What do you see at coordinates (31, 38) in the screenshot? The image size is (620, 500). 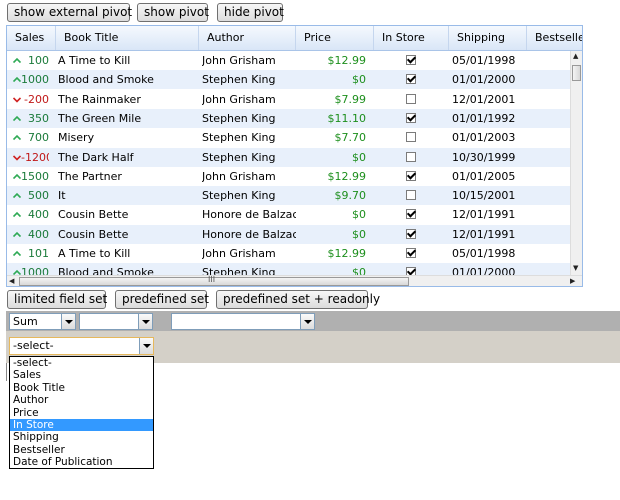 I see `column-header-sales: Sales` at bounding box center [31, 38].